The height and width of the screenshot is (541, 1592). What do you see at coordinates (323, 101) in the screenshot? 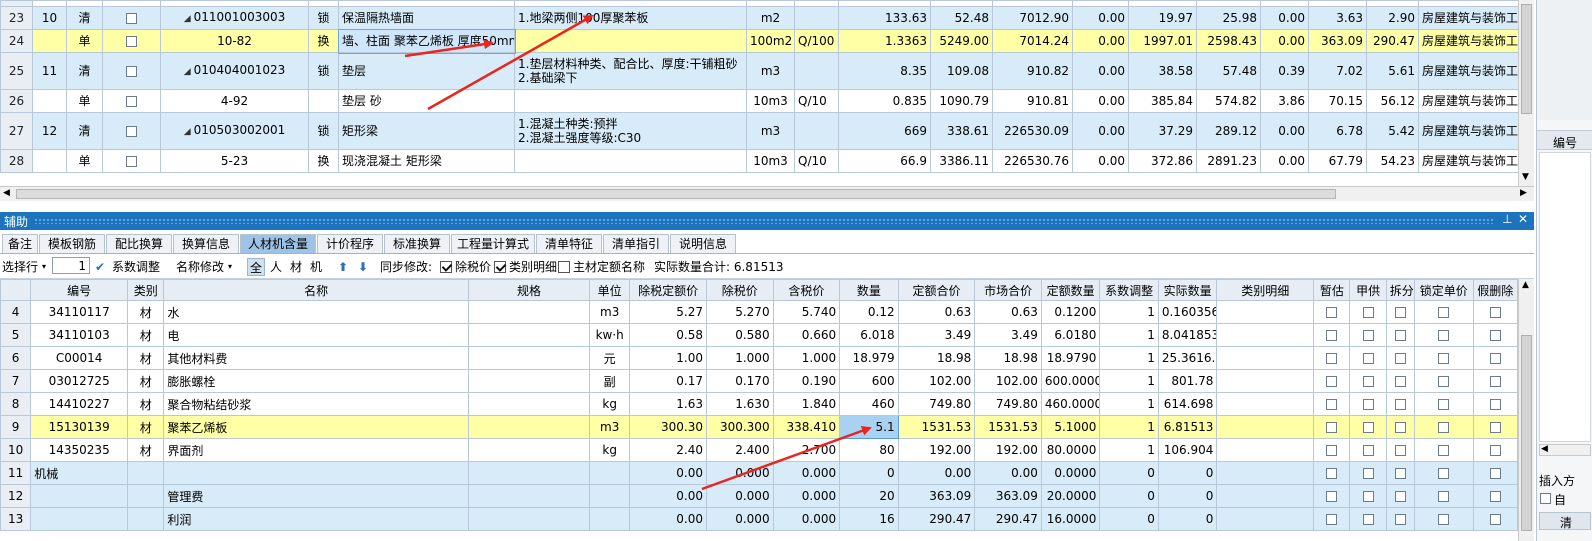
I see `cell-flag` at bounding box center [323, 101].